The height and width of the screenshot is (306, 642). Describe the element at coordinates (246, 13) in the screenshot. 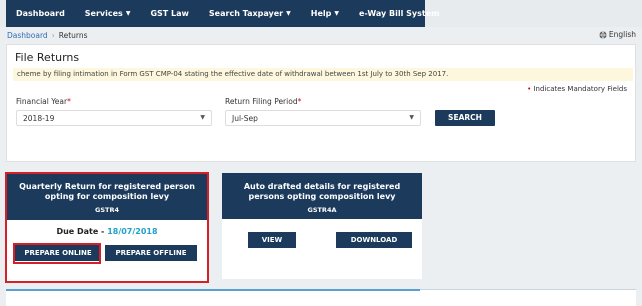

I see `nav-search-taxpayer-label: Search Taxpayer` at that location.